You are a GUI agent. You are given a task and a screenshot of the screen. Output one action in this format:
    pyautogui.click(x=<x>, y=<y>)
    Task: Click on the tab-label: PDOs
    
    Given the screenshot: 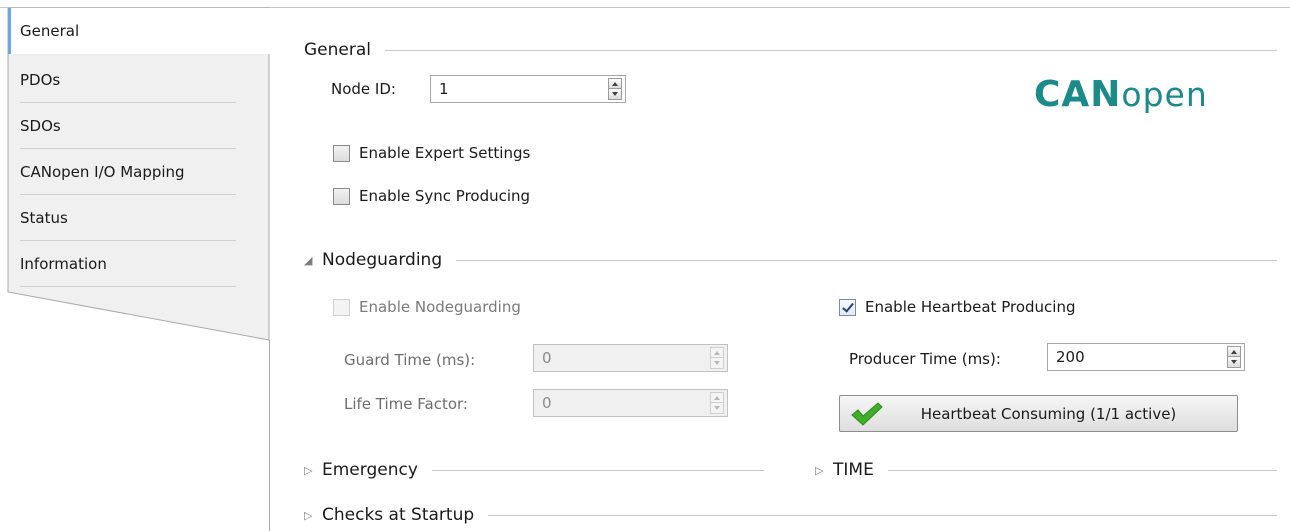 What is the action you would take?
    pyautogui.click(x=40, y=80)
    